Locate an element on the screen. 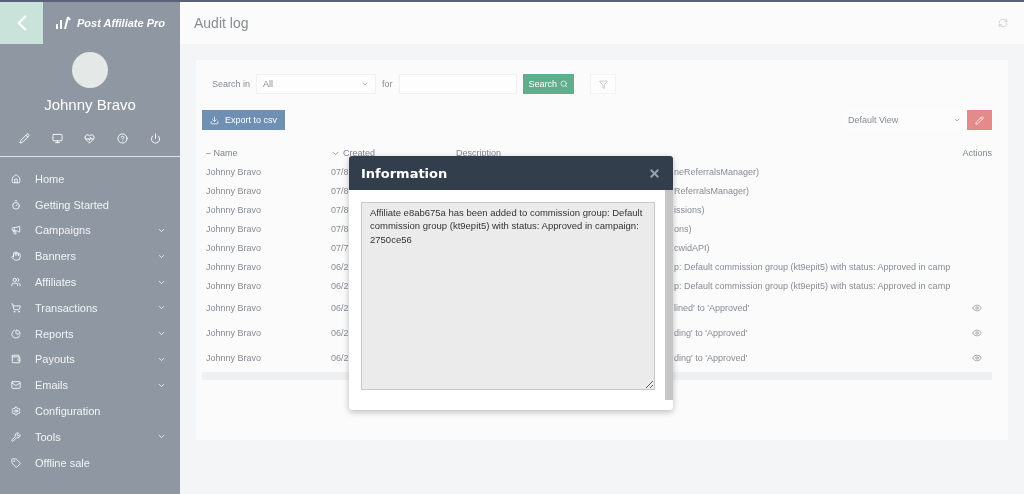  search-button: Search is located at coordinates (548, 84).